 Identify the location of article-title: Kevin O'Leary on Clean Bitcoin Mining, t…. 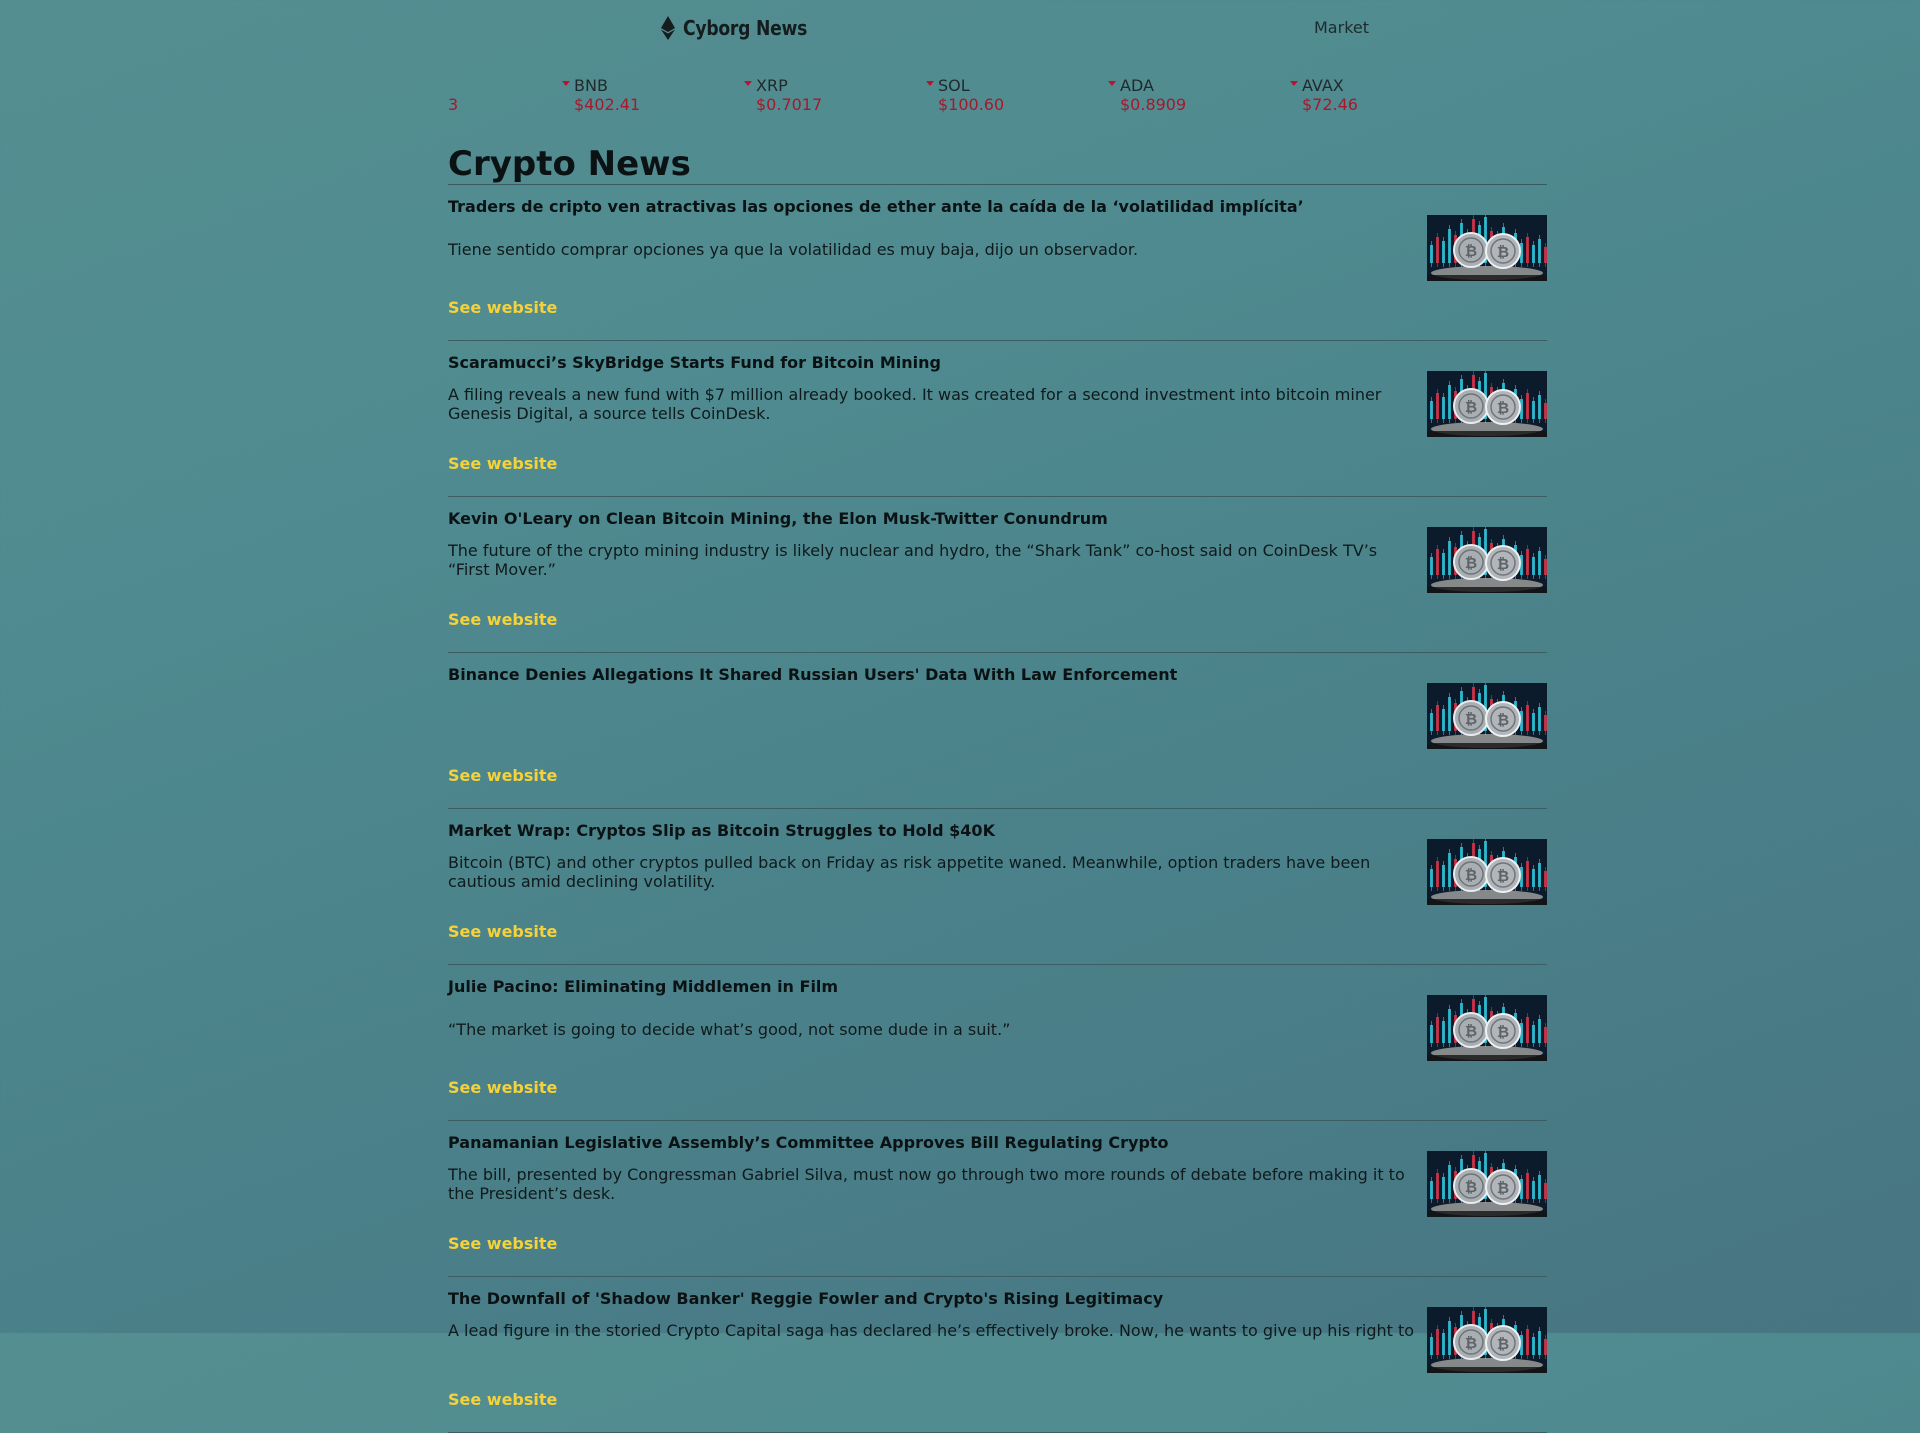
(778, 518).